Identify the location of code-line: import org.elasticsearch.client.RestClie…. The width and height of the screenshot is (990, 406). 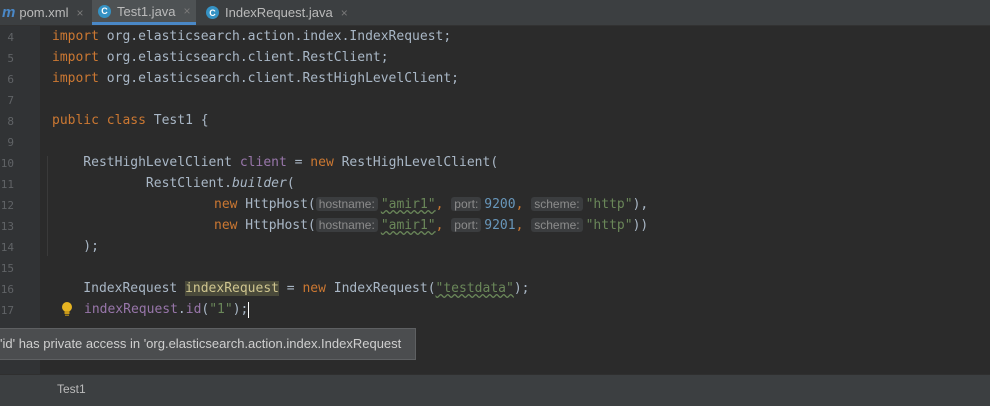
(220, 57).